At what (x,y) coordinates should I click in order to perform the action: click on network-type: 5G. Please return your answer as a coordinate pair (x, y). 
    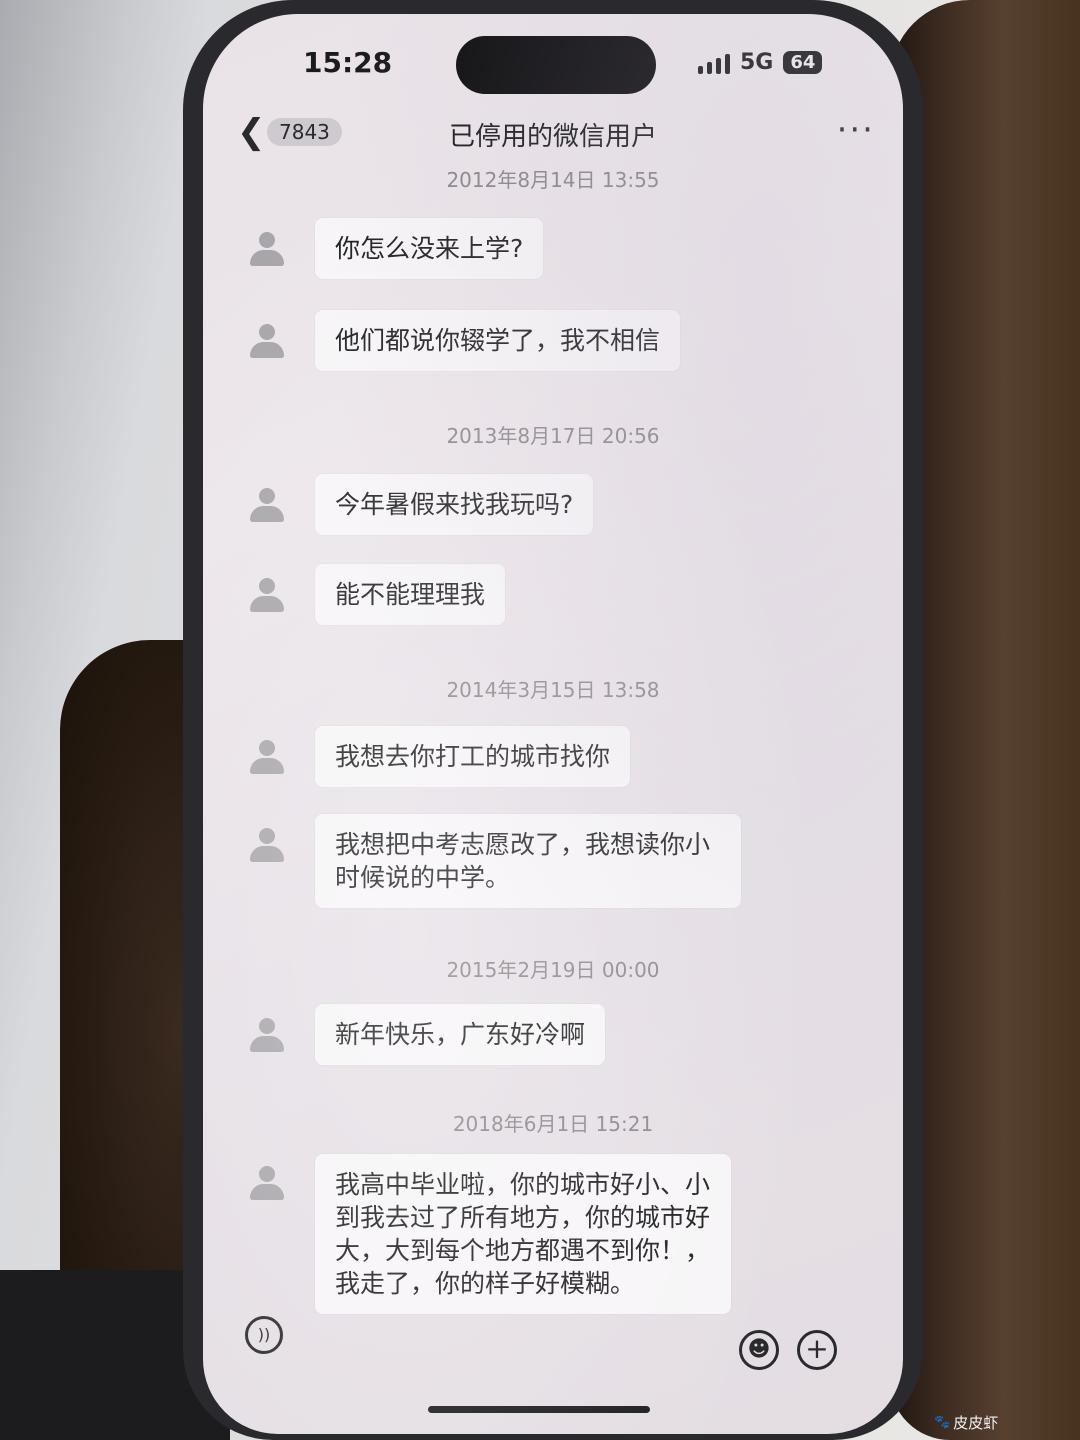
    Looking at the image, I should click on (757, 62).